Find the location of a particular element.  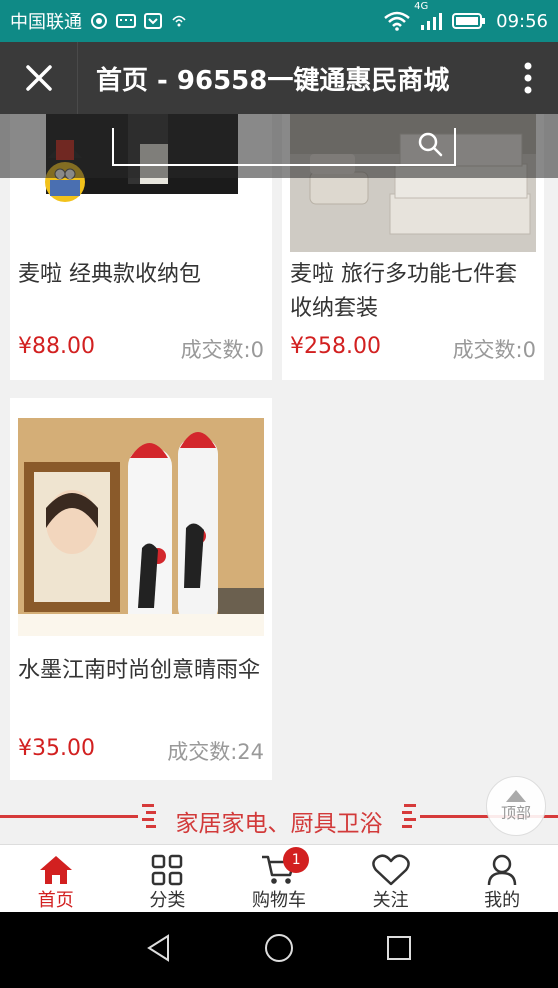

bottom-tab-bar: 首页 分类 1 购物车 关注 我的 is located at coordinates (279, 878).